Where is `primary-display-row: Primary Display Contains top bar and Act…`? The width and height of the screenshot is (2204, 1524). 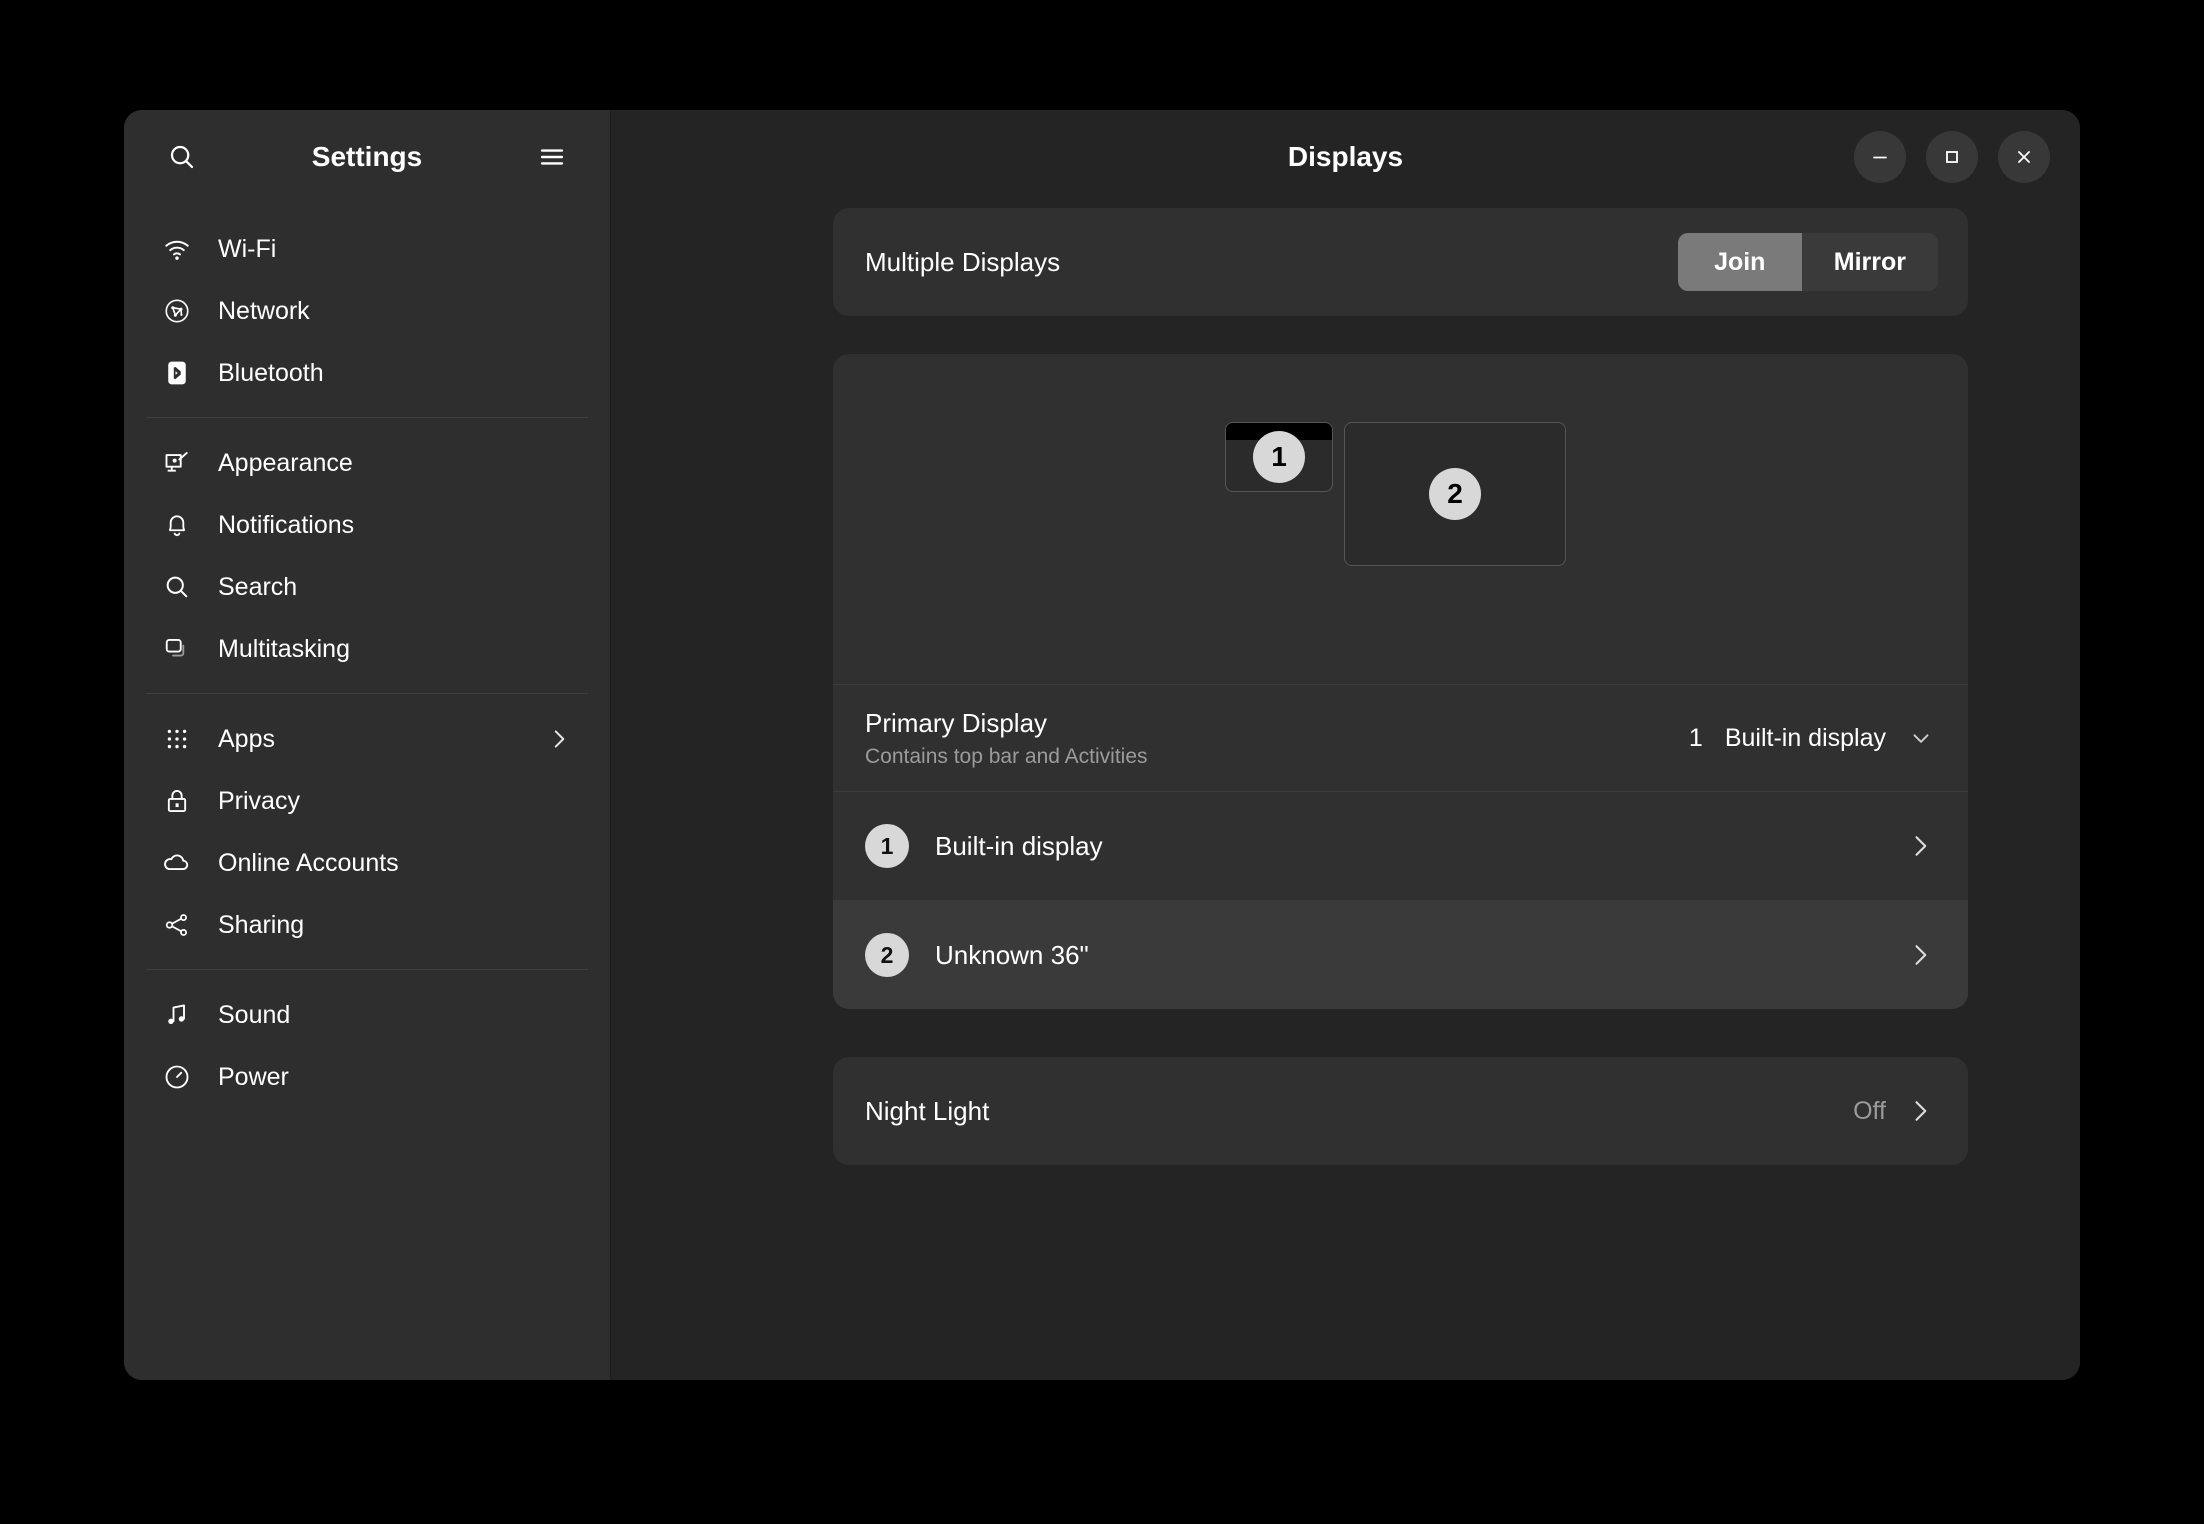
primary-display-row: Primary Display Contains top bar and Act… is located at coordinates (1400, 738).